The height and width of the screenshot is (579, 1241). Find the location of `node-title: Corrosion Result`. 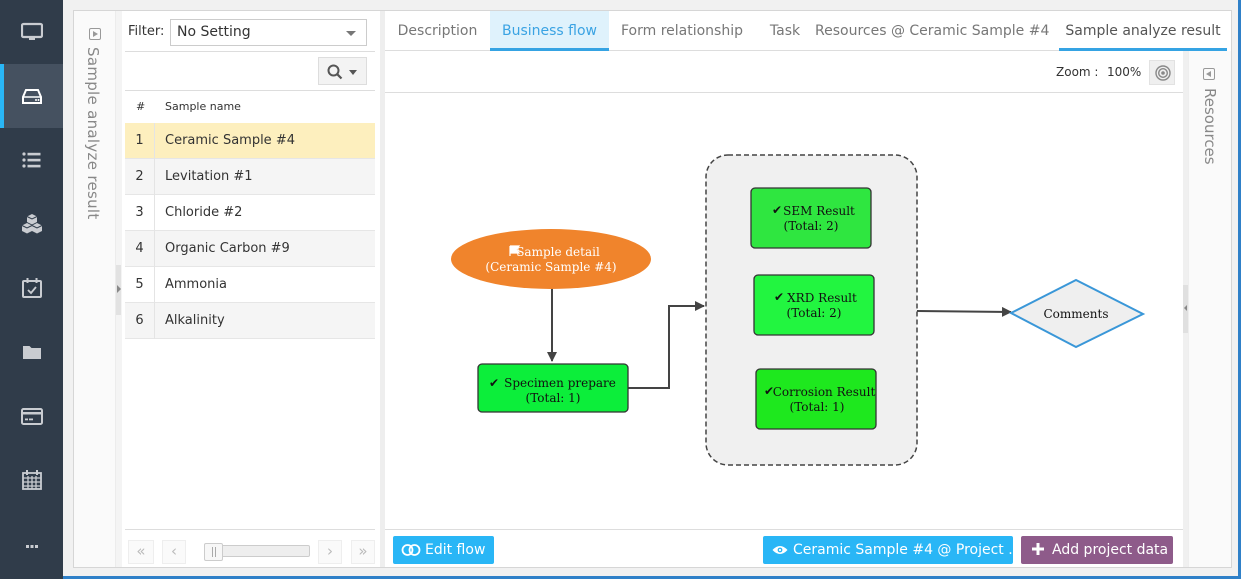

node-title: Corrosion Result is located at coordinates (824, 392).